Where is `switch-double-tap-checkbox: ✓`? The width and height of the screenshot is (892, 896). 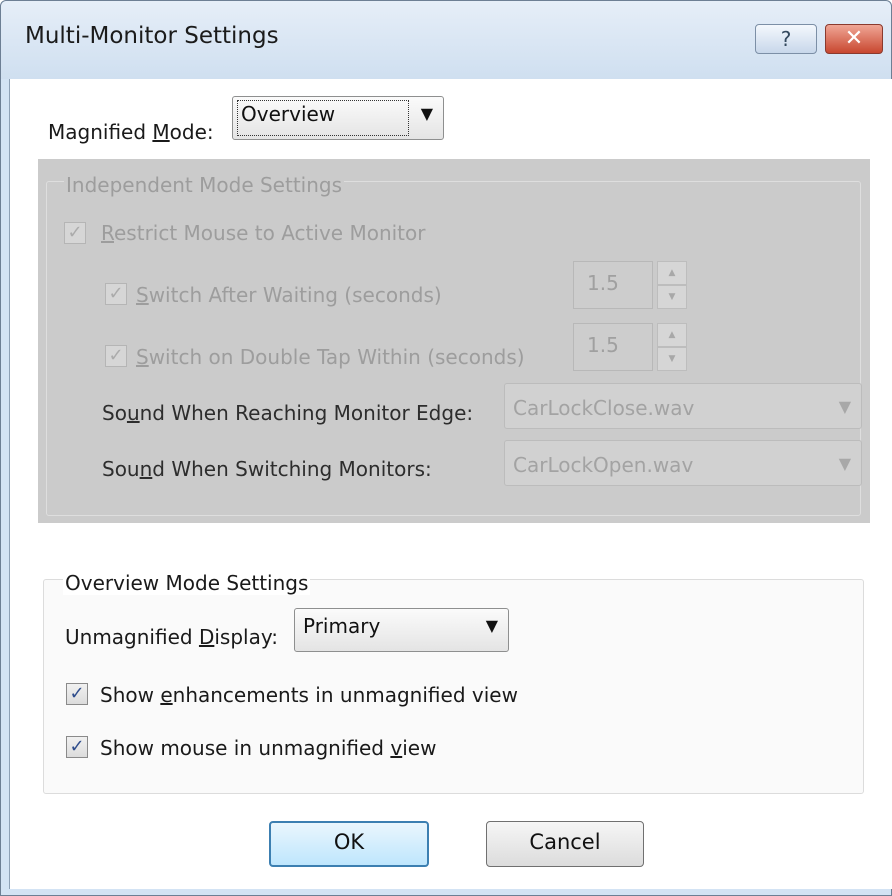
switch-double-tap-checkbox: ✓ is located at coordinates (116, 356).